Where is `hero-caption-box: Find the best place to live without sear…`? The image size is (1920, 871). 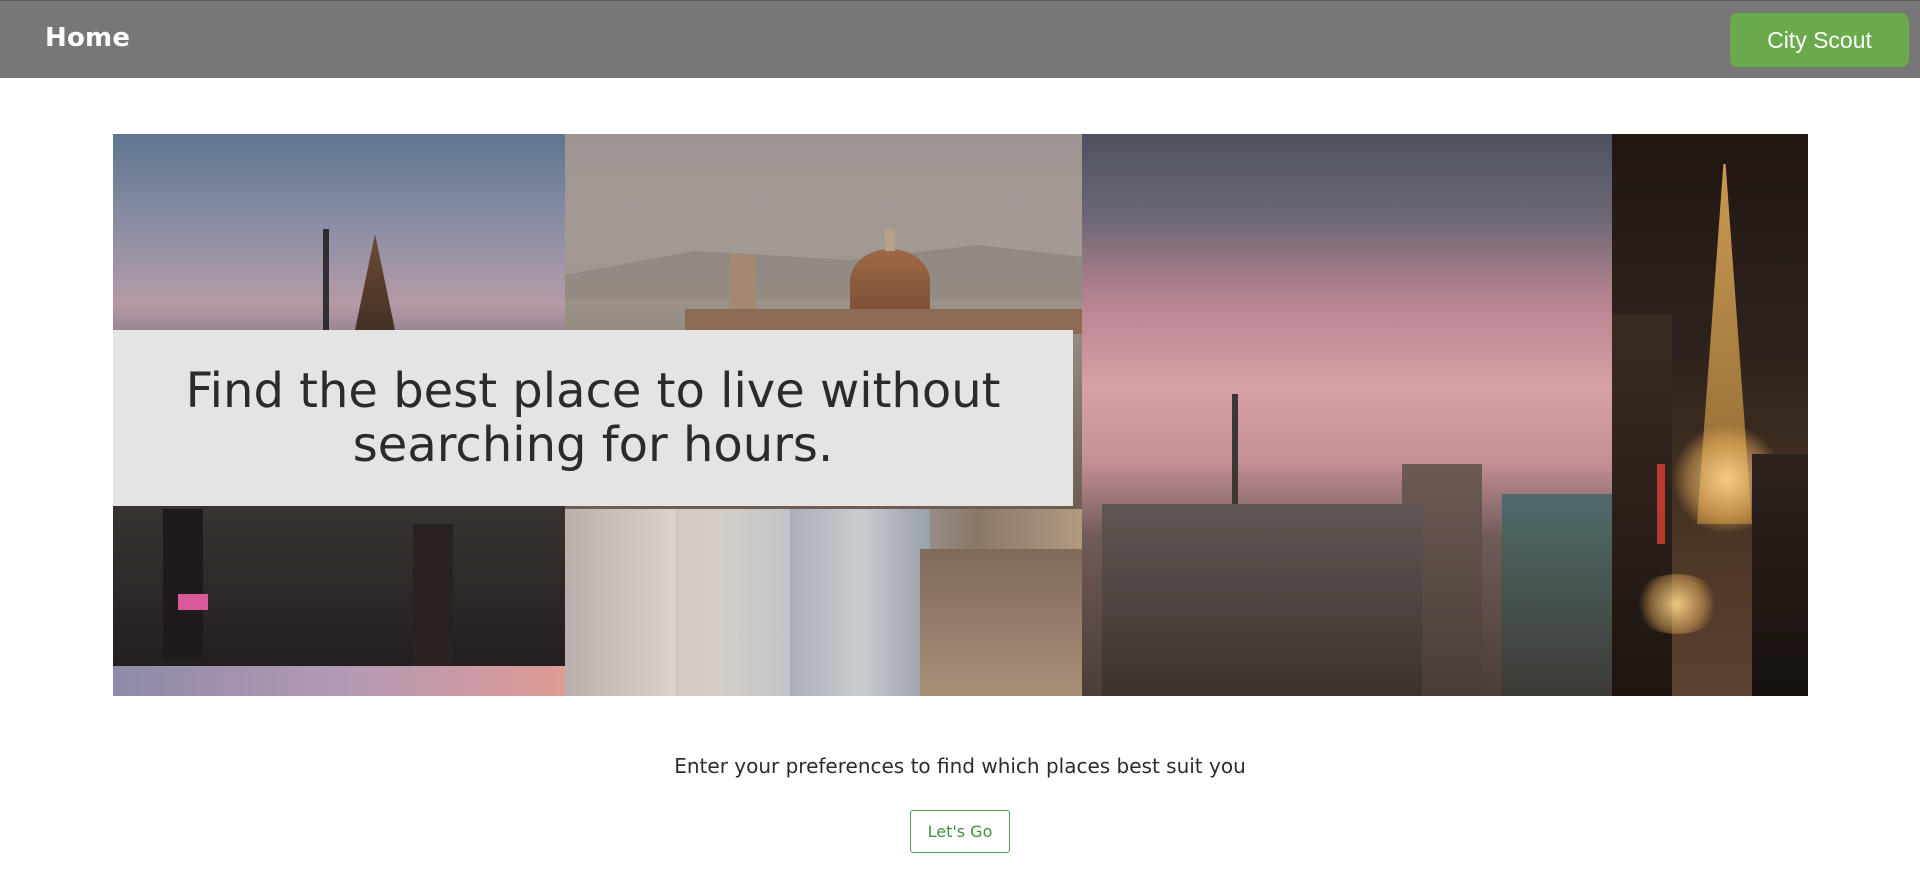 hero-caption-box: Find the best place to live without sear… is located at coordinates (593, 418).